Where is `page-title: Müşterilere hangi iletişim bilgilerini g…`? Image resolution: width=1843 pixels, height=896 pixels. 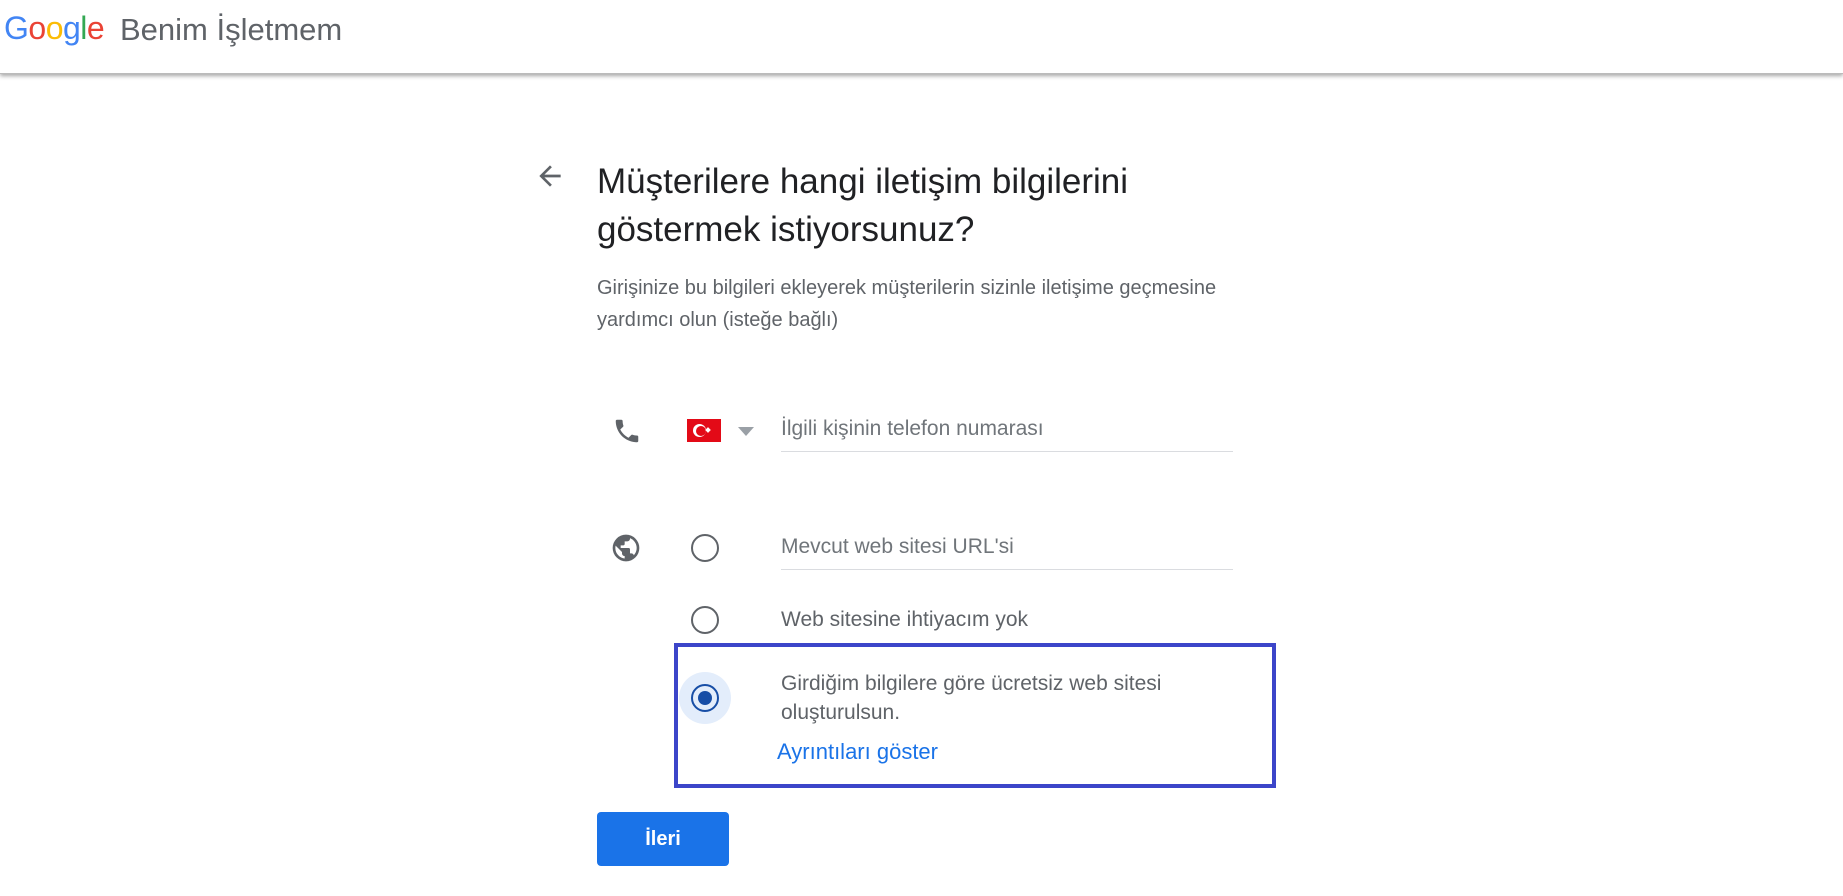
page-title: Müşterilere hangi iletişim bilgilerini g… is located at coordinates (863, 205).